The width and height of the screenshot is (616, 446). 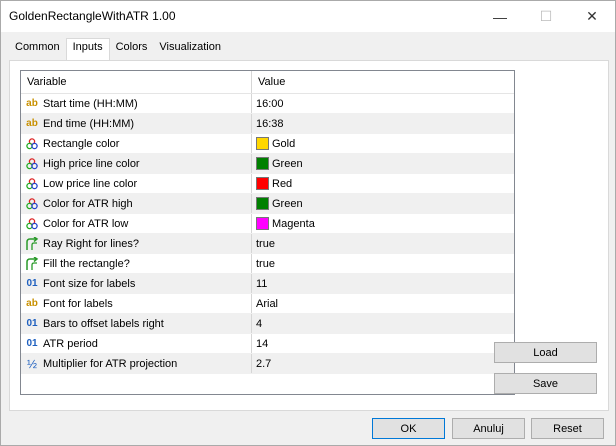 I want to click on tab-strip: Common Inputs Colors Visualization, so click(x=118, y=49).